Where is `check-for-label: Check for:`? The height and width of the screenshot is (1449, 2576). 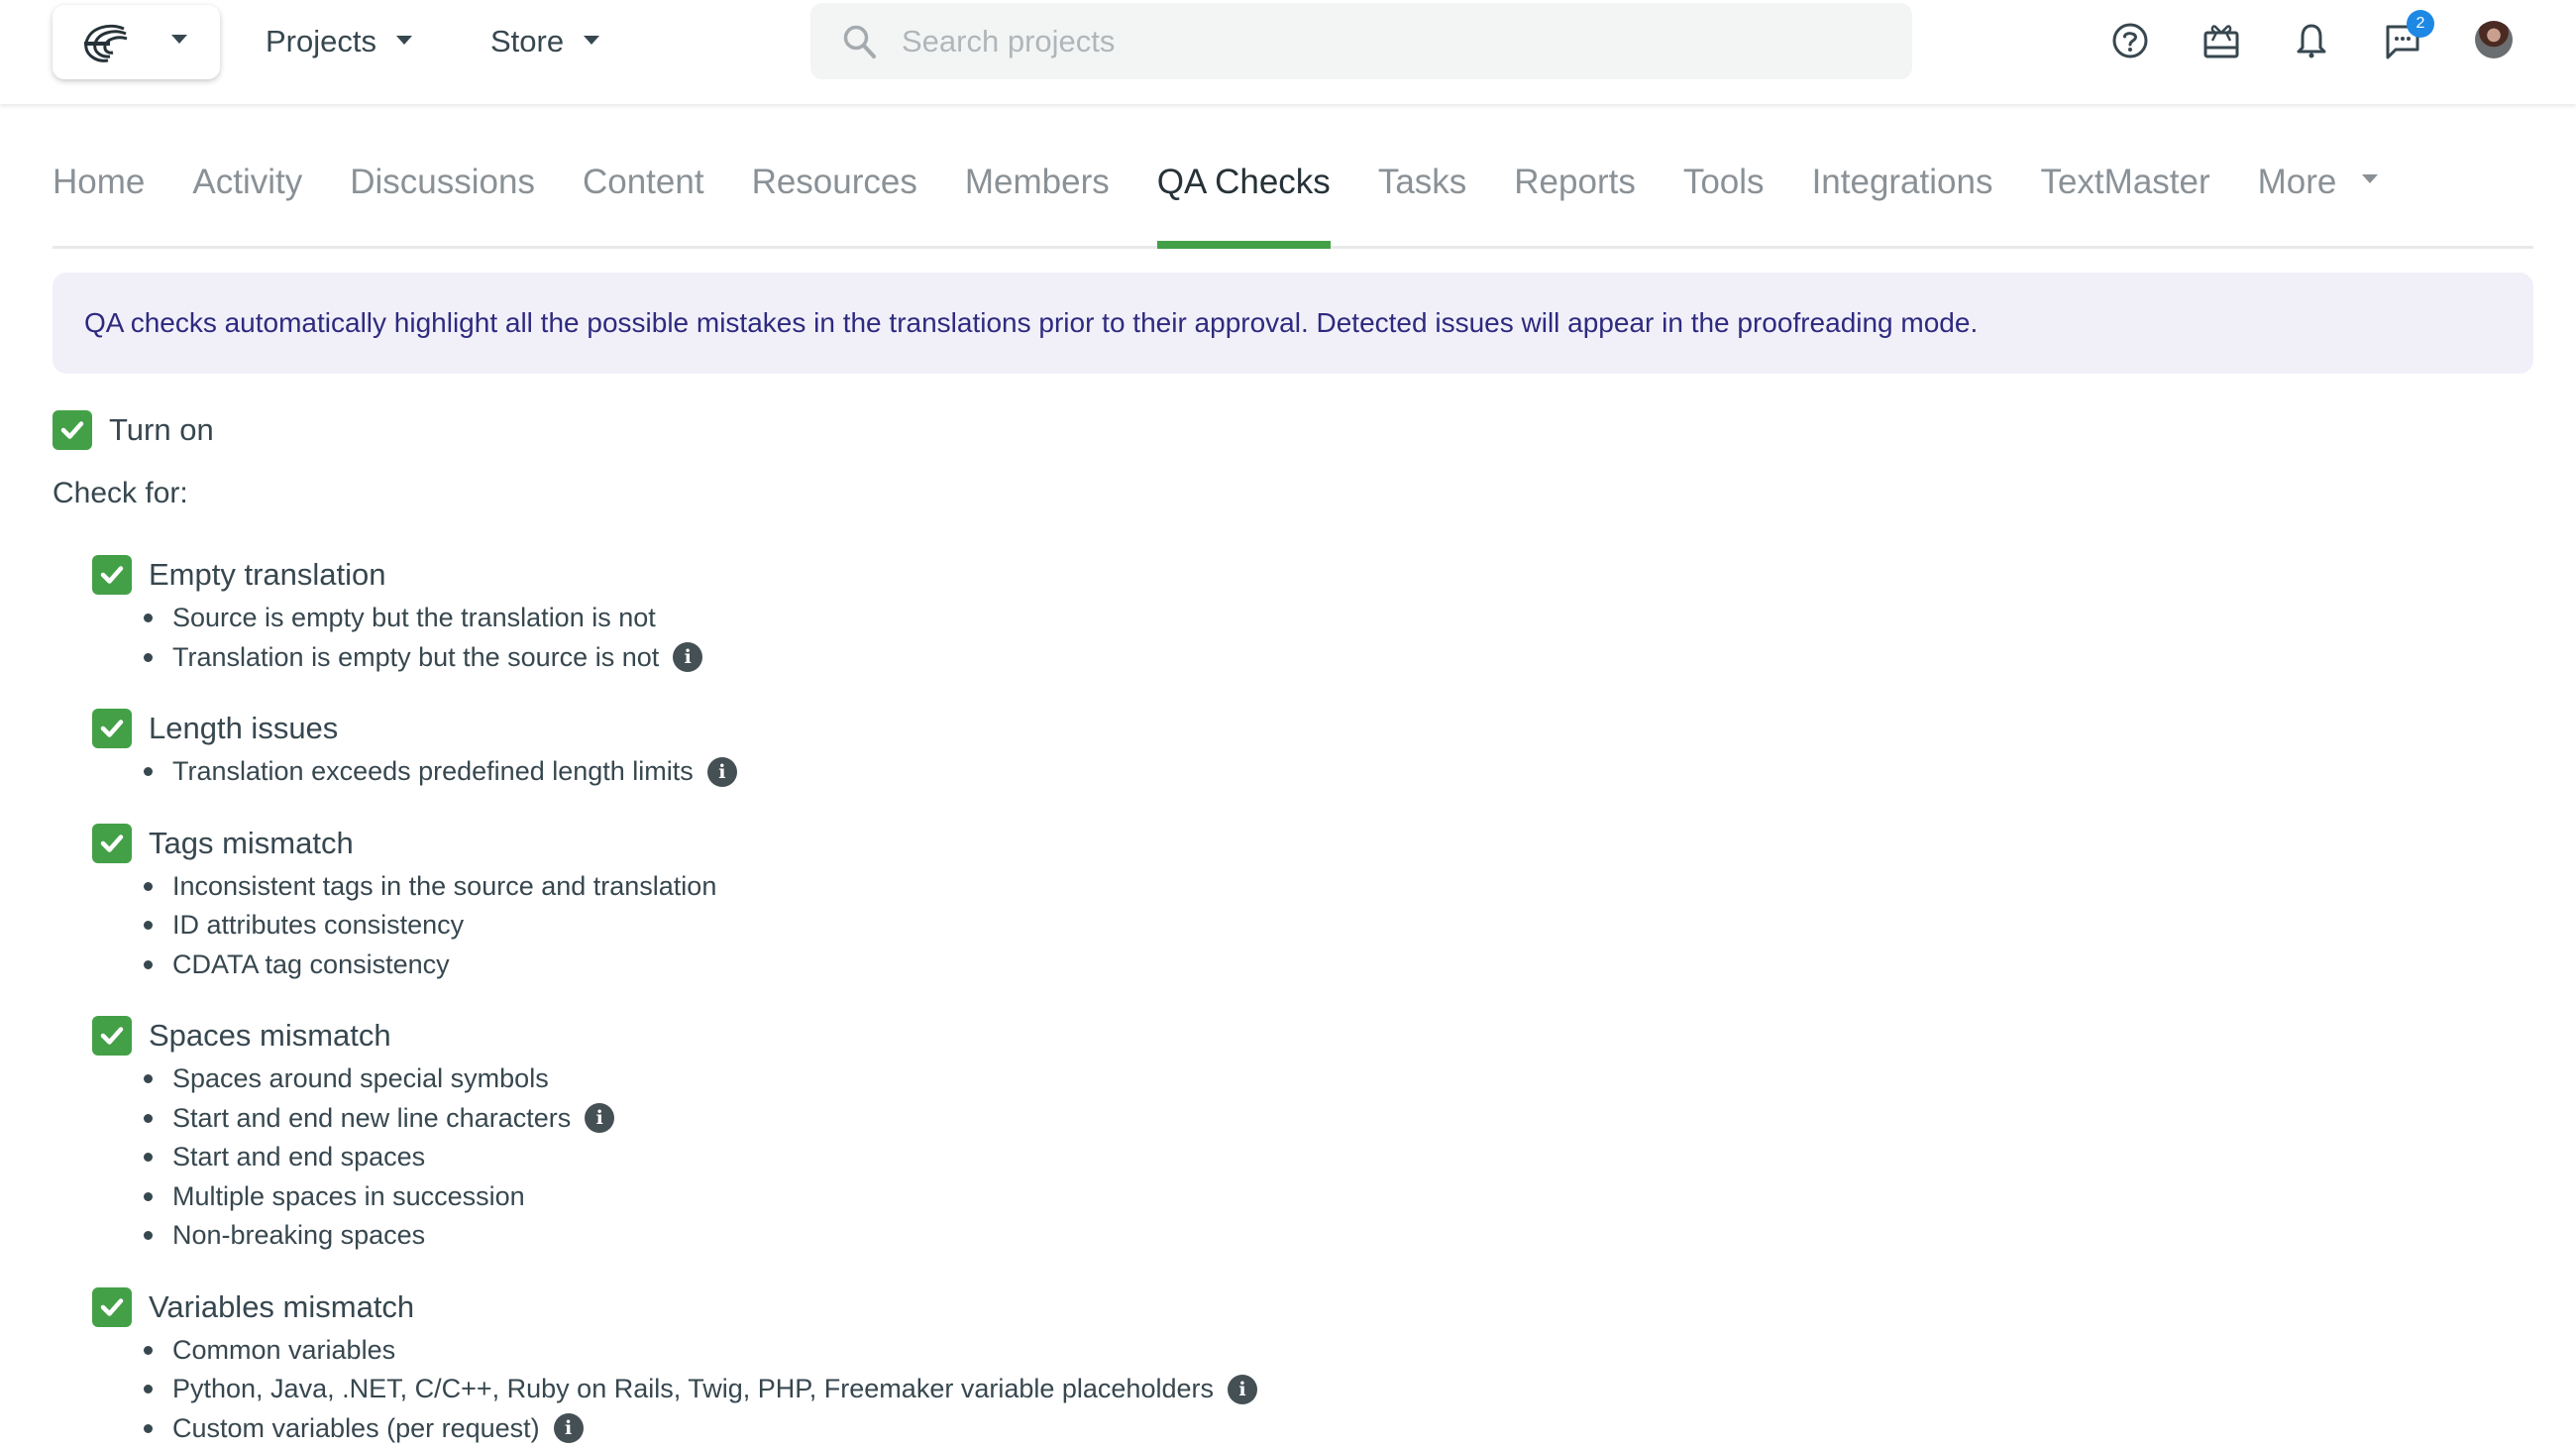
check-for-label: Check for: is located at coordinates (121, 493).